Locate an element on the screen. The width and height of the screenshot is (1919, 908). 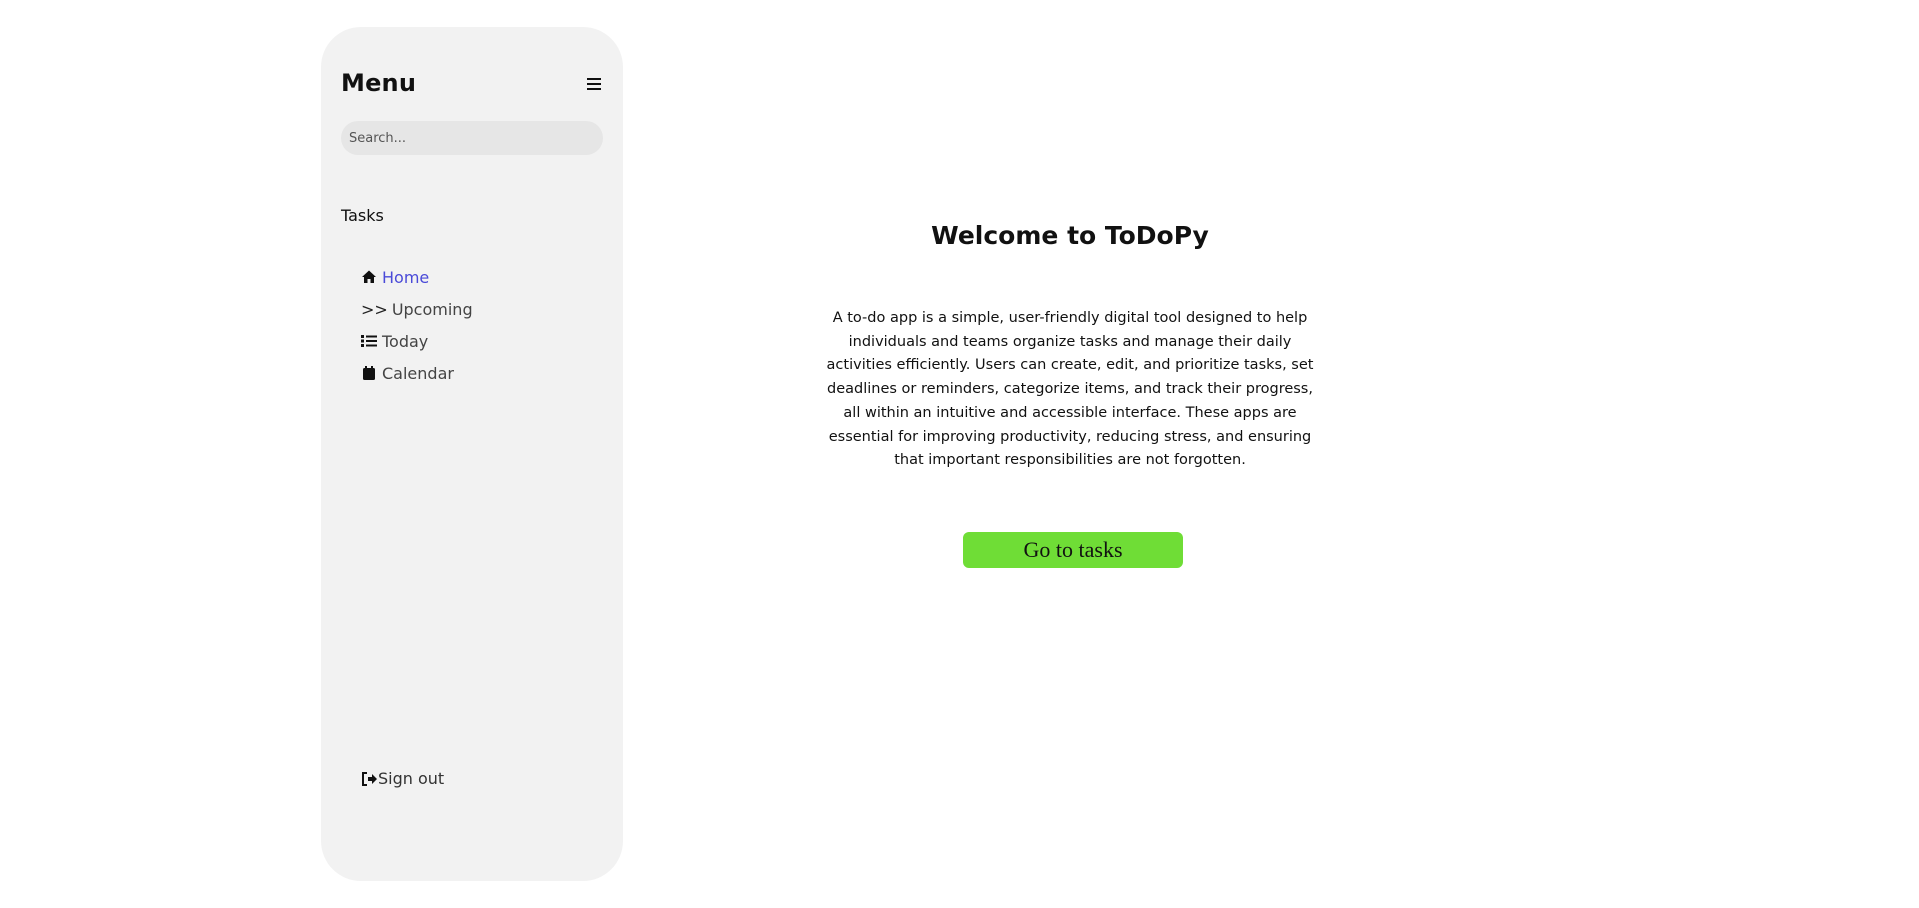
menu-header: Menu is located at coordinates (472, 84).